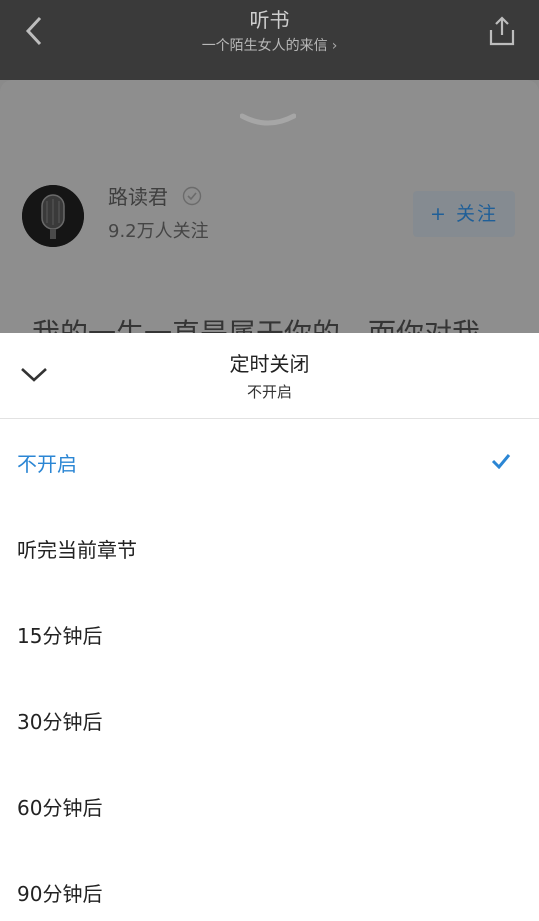 The image size is (539, 921). Describe the element at coordinates (60, 893) in the screenshot. I see `option-label: 90分钟后` at that location.